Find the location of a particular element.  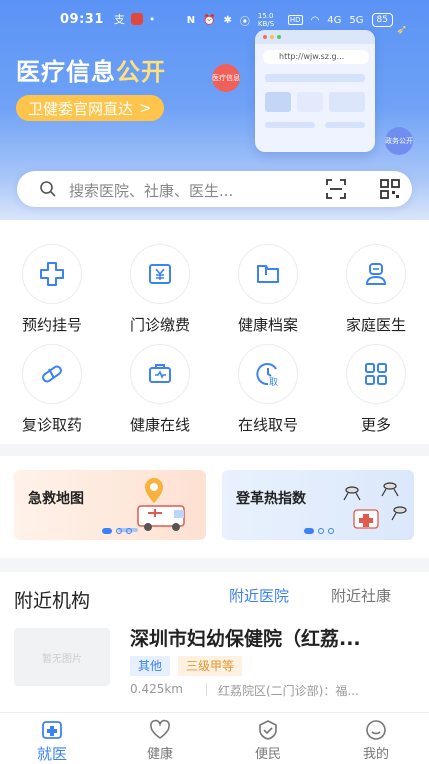

ambulance-icon is located at coordinates (151, 505).